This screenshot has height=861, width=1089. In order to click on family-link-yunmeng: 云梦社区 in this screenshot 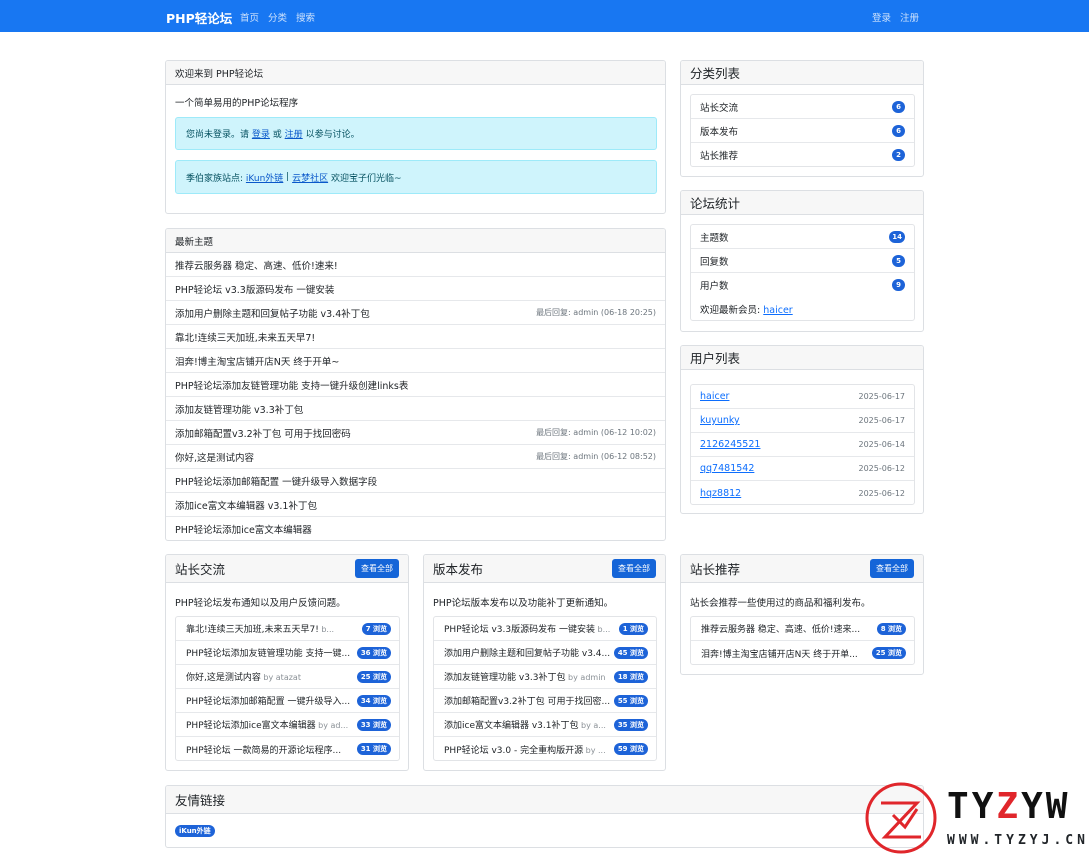, I will do `click(310, 177)`.